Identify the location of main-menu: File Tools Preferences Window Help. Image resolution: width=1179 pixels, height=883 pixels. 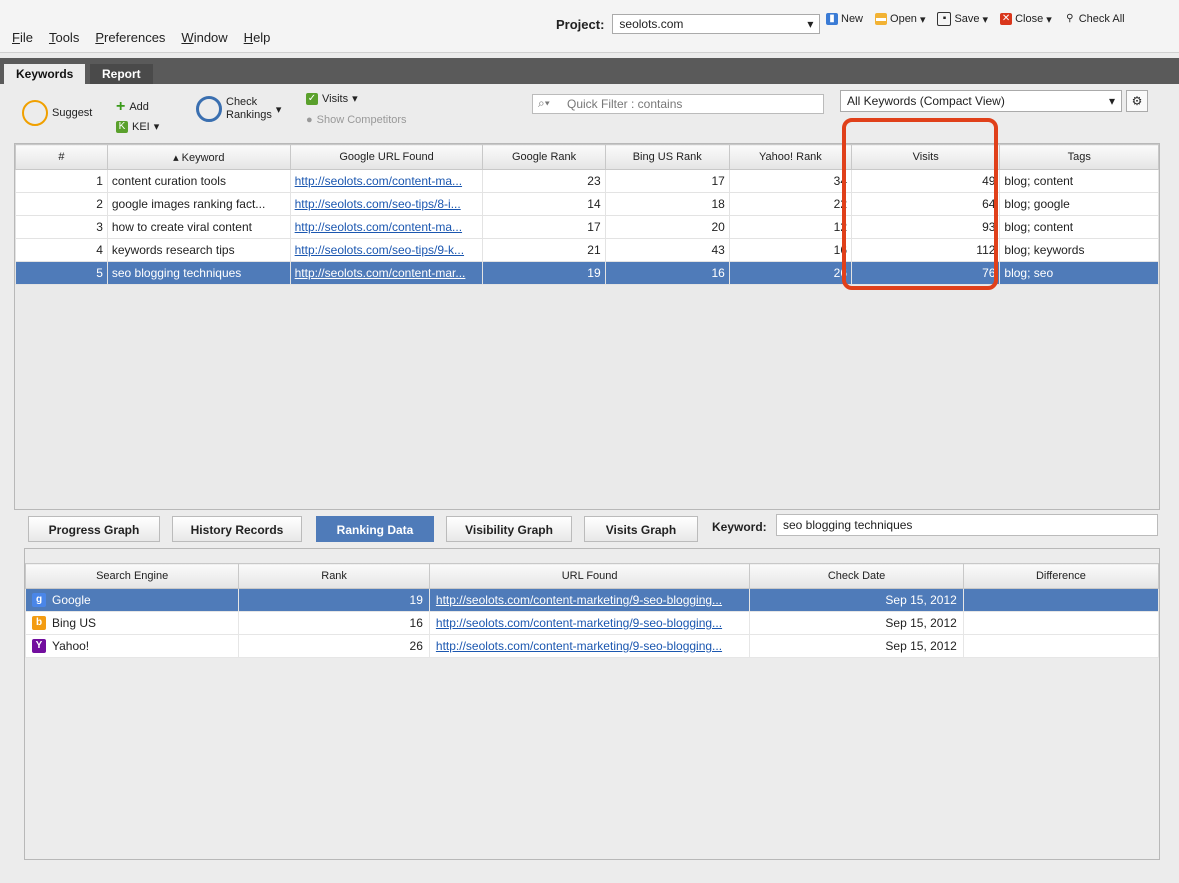
(141, 37).